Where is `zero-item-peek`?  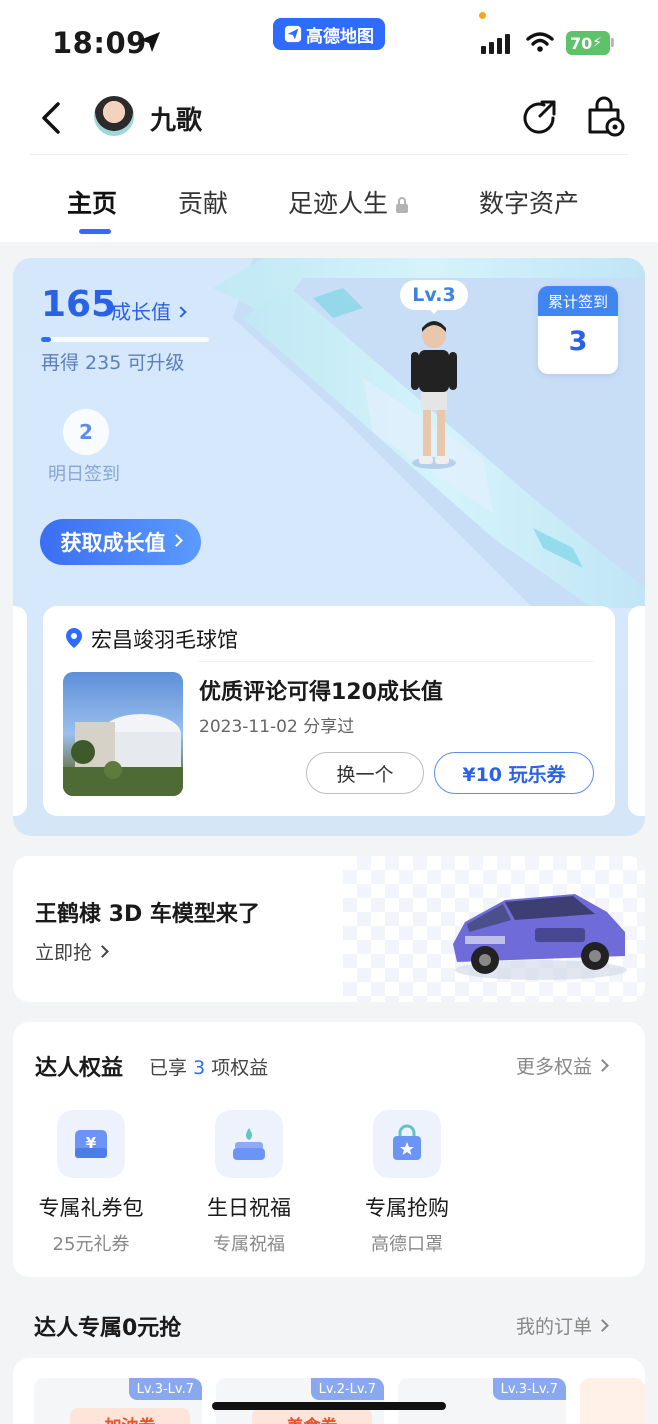 zero-item-peek is located at coordinates (612, 1401).